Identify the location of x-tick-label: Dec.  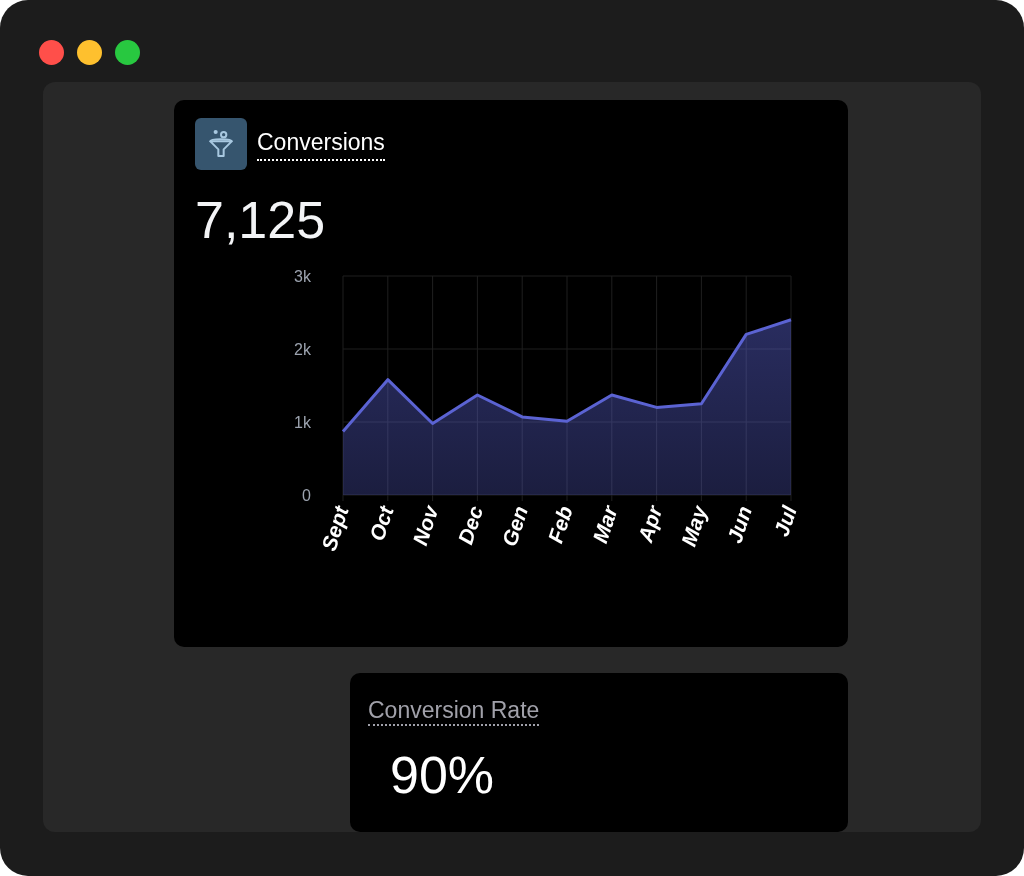
(470, 525).